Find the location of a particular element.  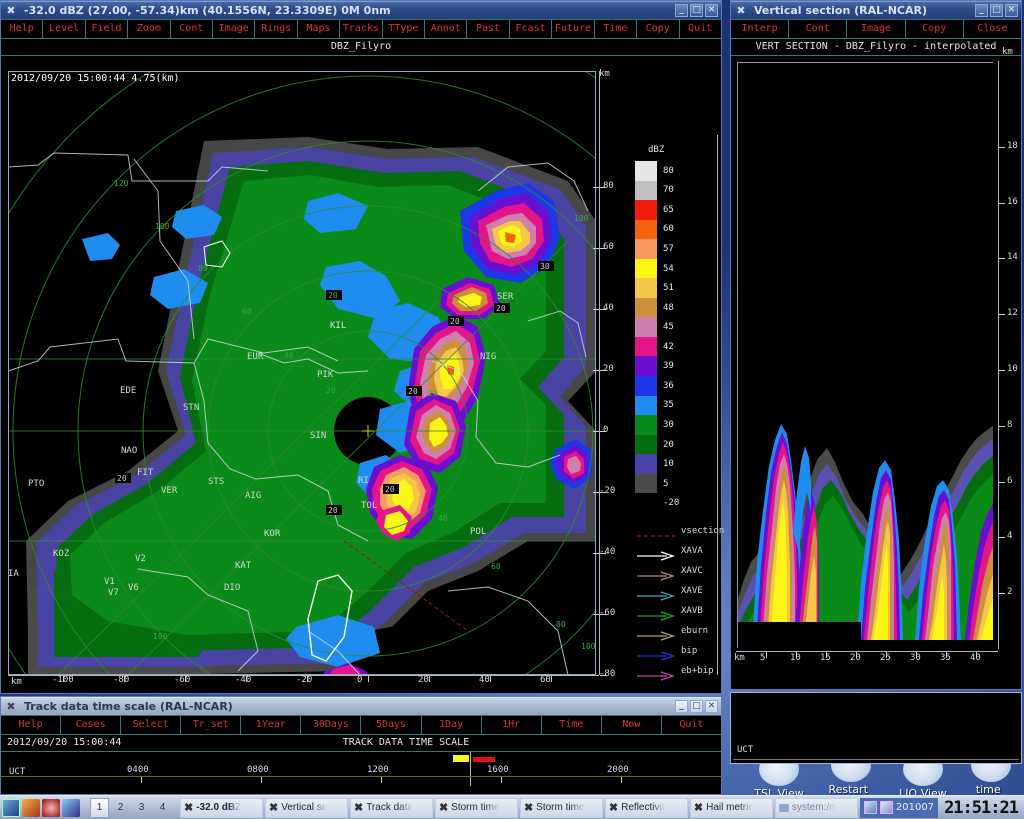

vsection-y-tick is located at coordinates (1002, 147).